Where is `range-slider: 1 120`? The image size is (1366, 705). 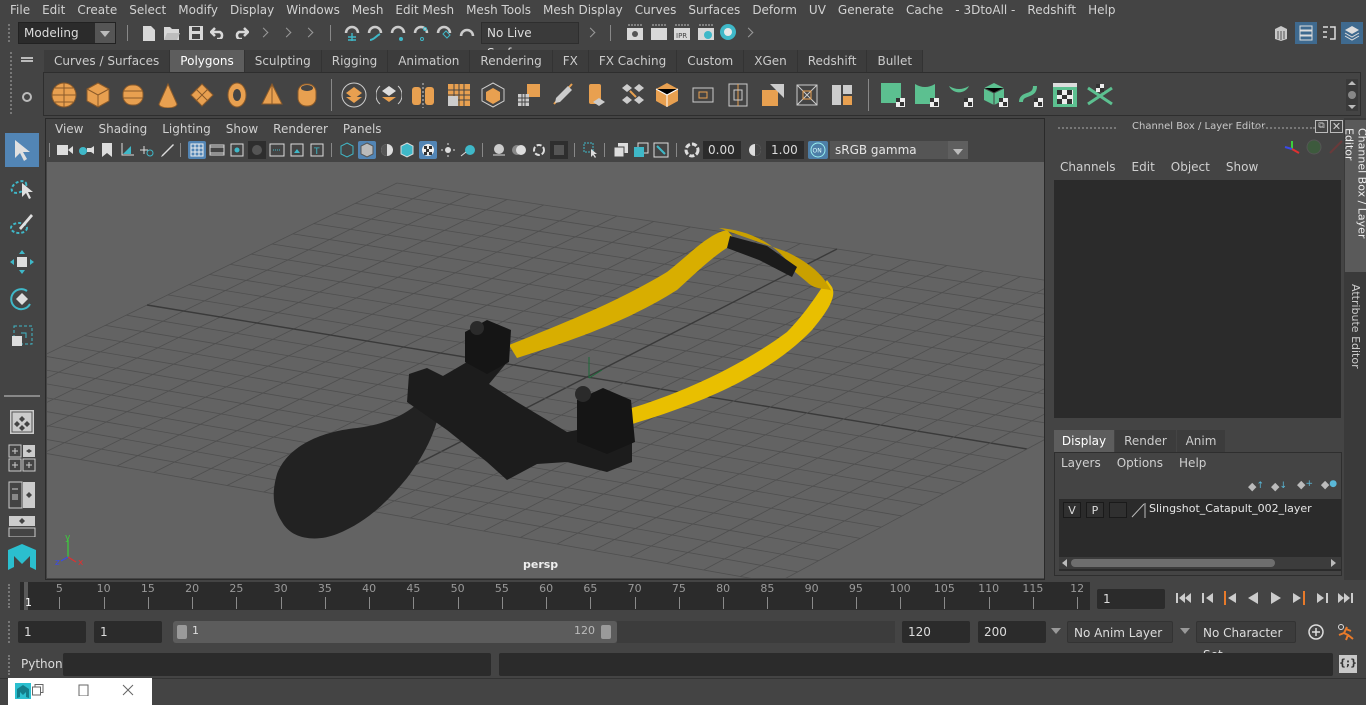
range-slider: 1 120 is located at coordinates (395, 632).